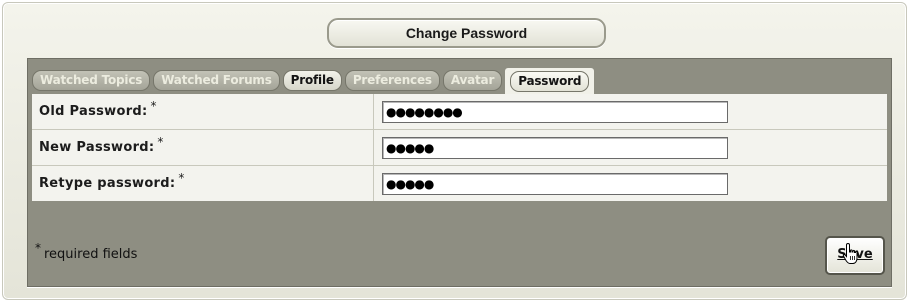  What do you see at coordinates (91, 254) in the screenshot?
I see `required-fields-text: required fields` at bounding box center [91, 254].